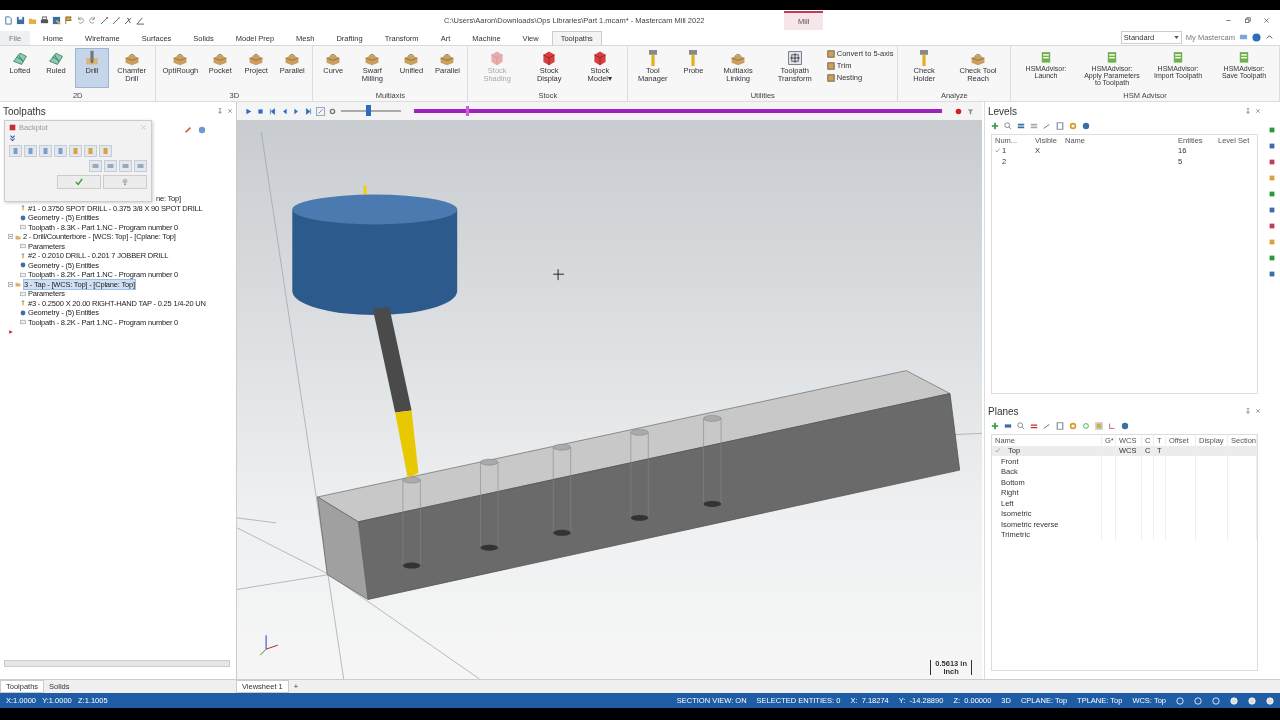 This screenshot has width=1280, height=720. What do you see at coordinates (1003, 411) in the screenshot?
I see `panel-title: Planes` at bounding box center [1003, 411].